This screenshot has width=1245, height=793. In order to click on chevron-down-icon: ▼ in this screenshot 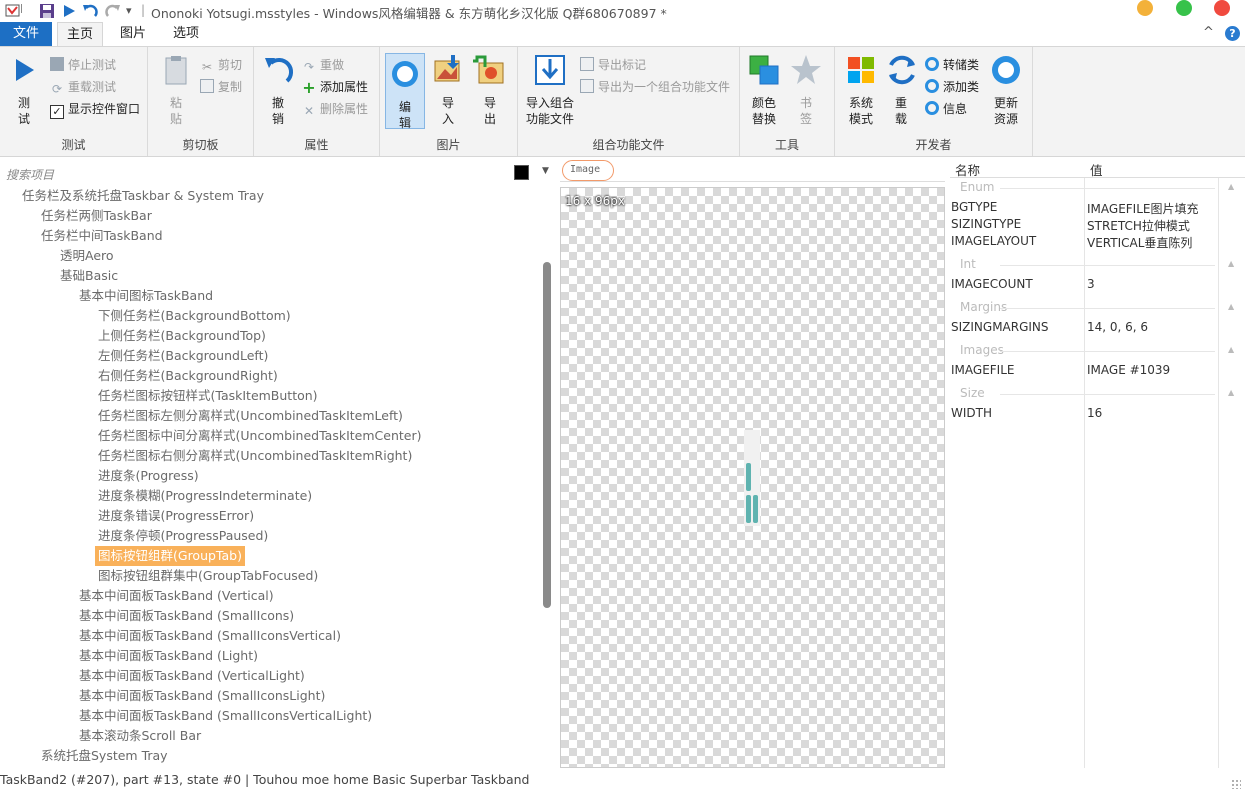, I will do `click(545, 171)`.